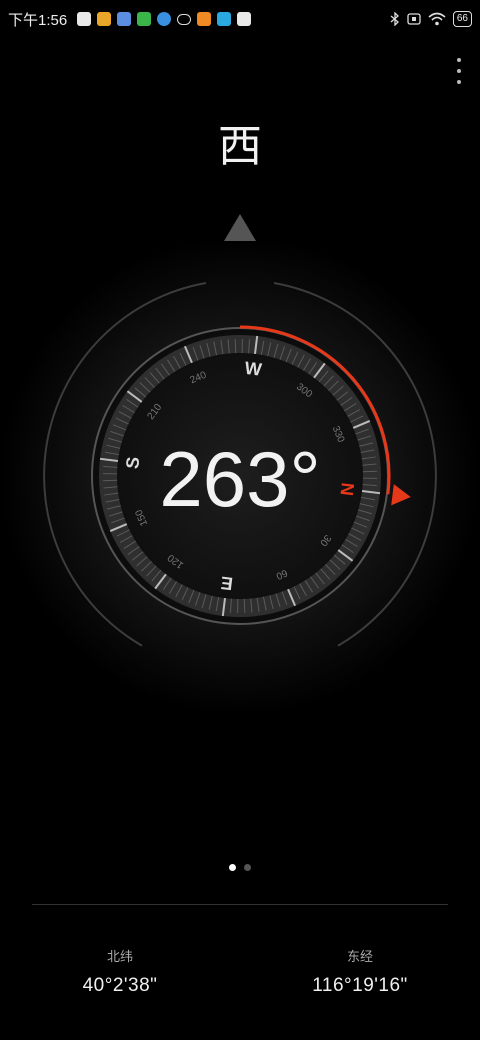 The height and width of the screenshot is (1040, 480). I want to click on page-dot, so click(247, 867).